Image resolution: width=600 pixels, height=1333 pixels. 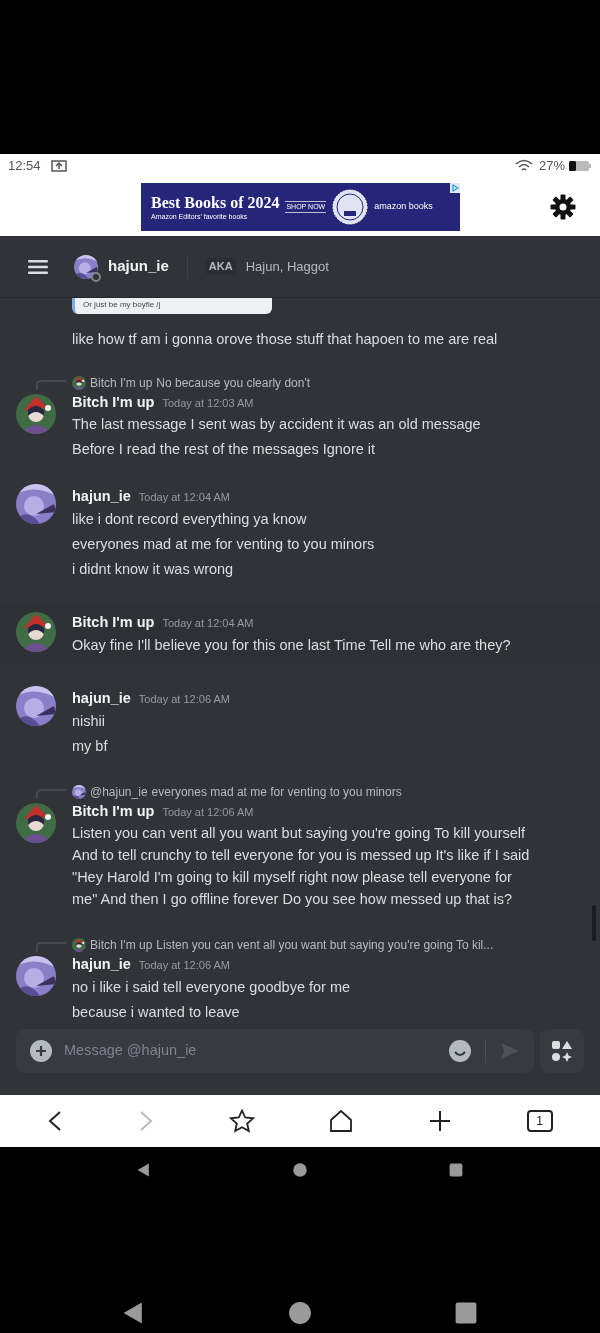 What do you see at coordinates (138, 266) in the screenshot?
I see `header-username: hajun_ie` at bounding box center [138, 266].